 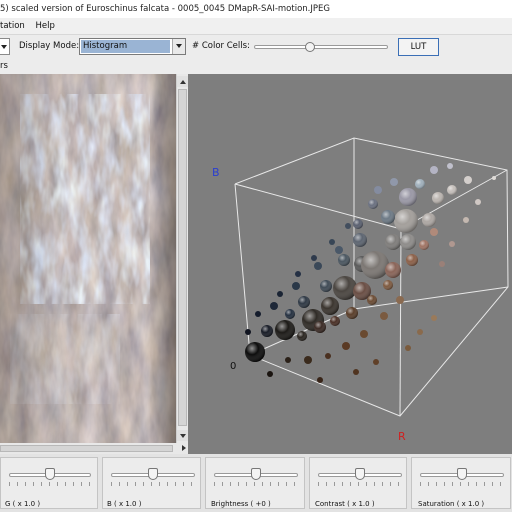 What do you see at coordinates (400, 322) in the screenshot?
I see `cube-edge` at bounding box center [400, 322].